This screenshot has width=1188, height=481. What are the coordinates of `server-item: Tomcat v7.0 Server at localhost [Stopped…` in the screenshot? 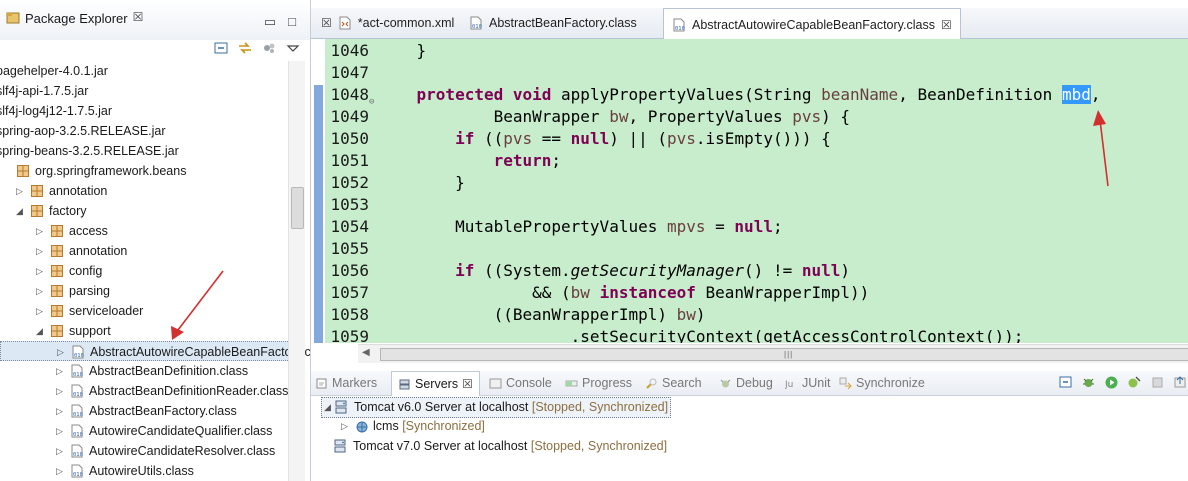 It's located at (495, 446).